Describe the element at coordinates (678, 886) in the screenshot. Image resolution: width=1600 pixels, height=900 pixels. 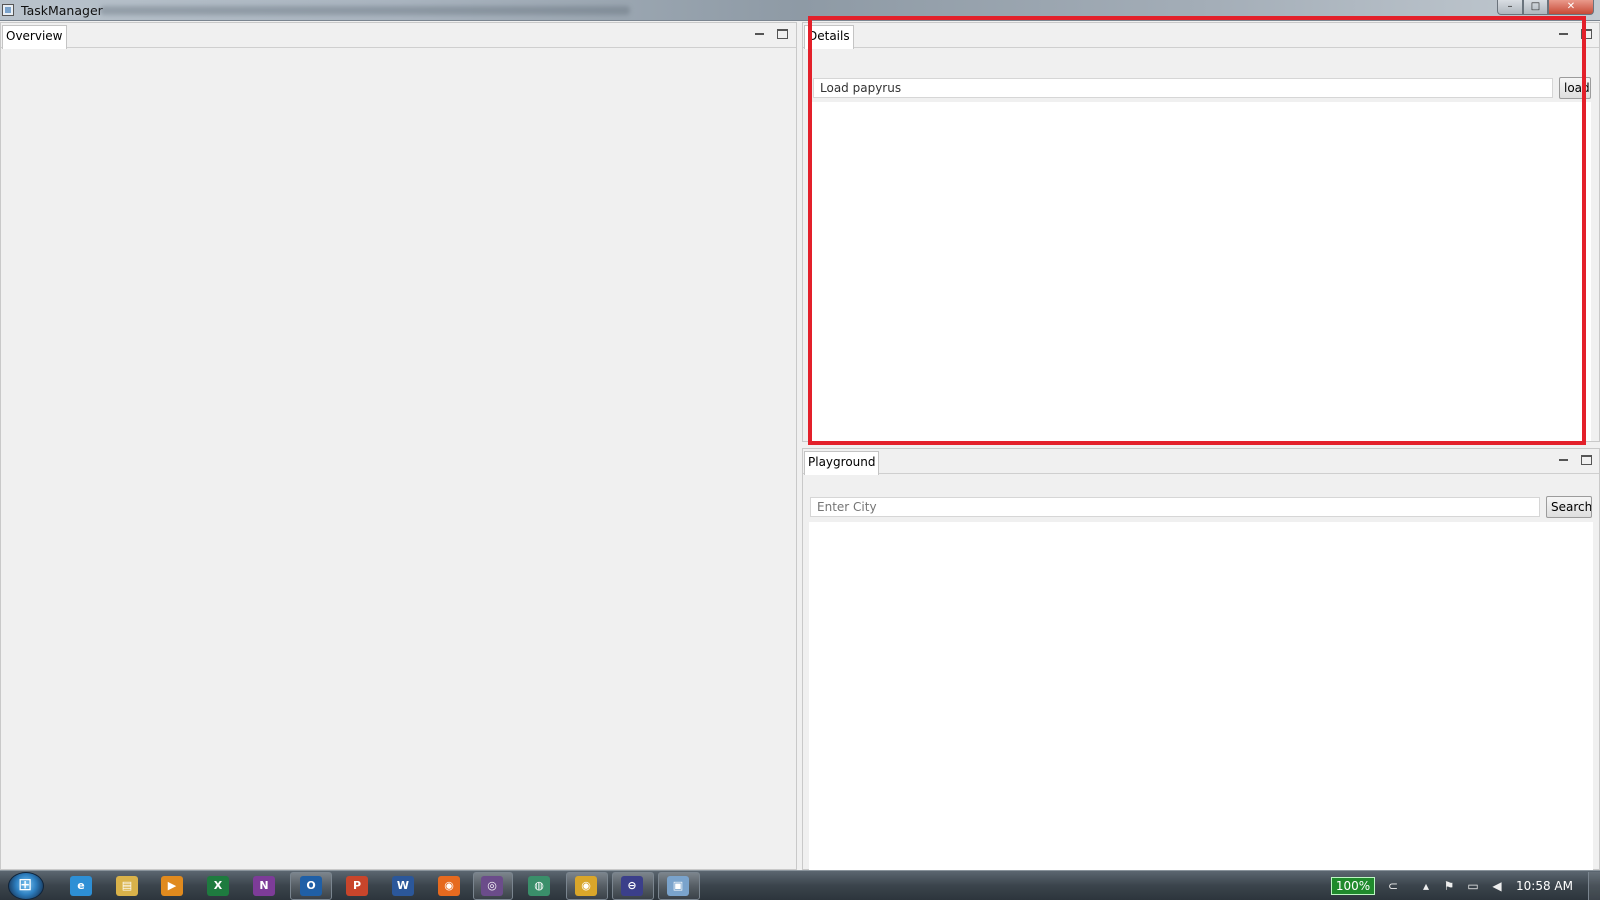
I see `taskmanager-app-icon: ▣` at that location.